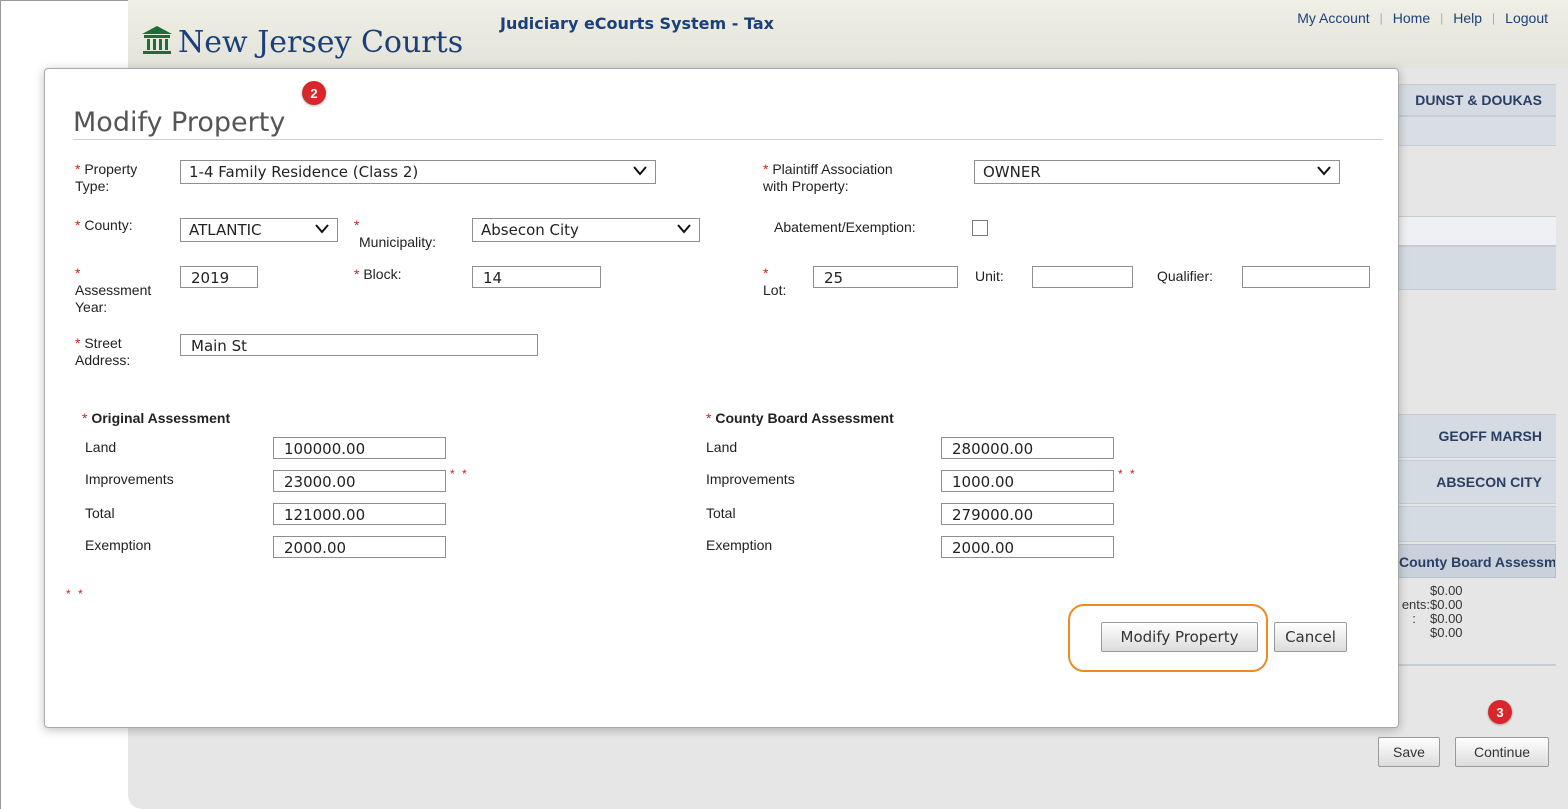  What do you see at coordinates (1502, 752) in the screenshot?
I see `continue-button: Continue` at bounding box center [1502, 752].